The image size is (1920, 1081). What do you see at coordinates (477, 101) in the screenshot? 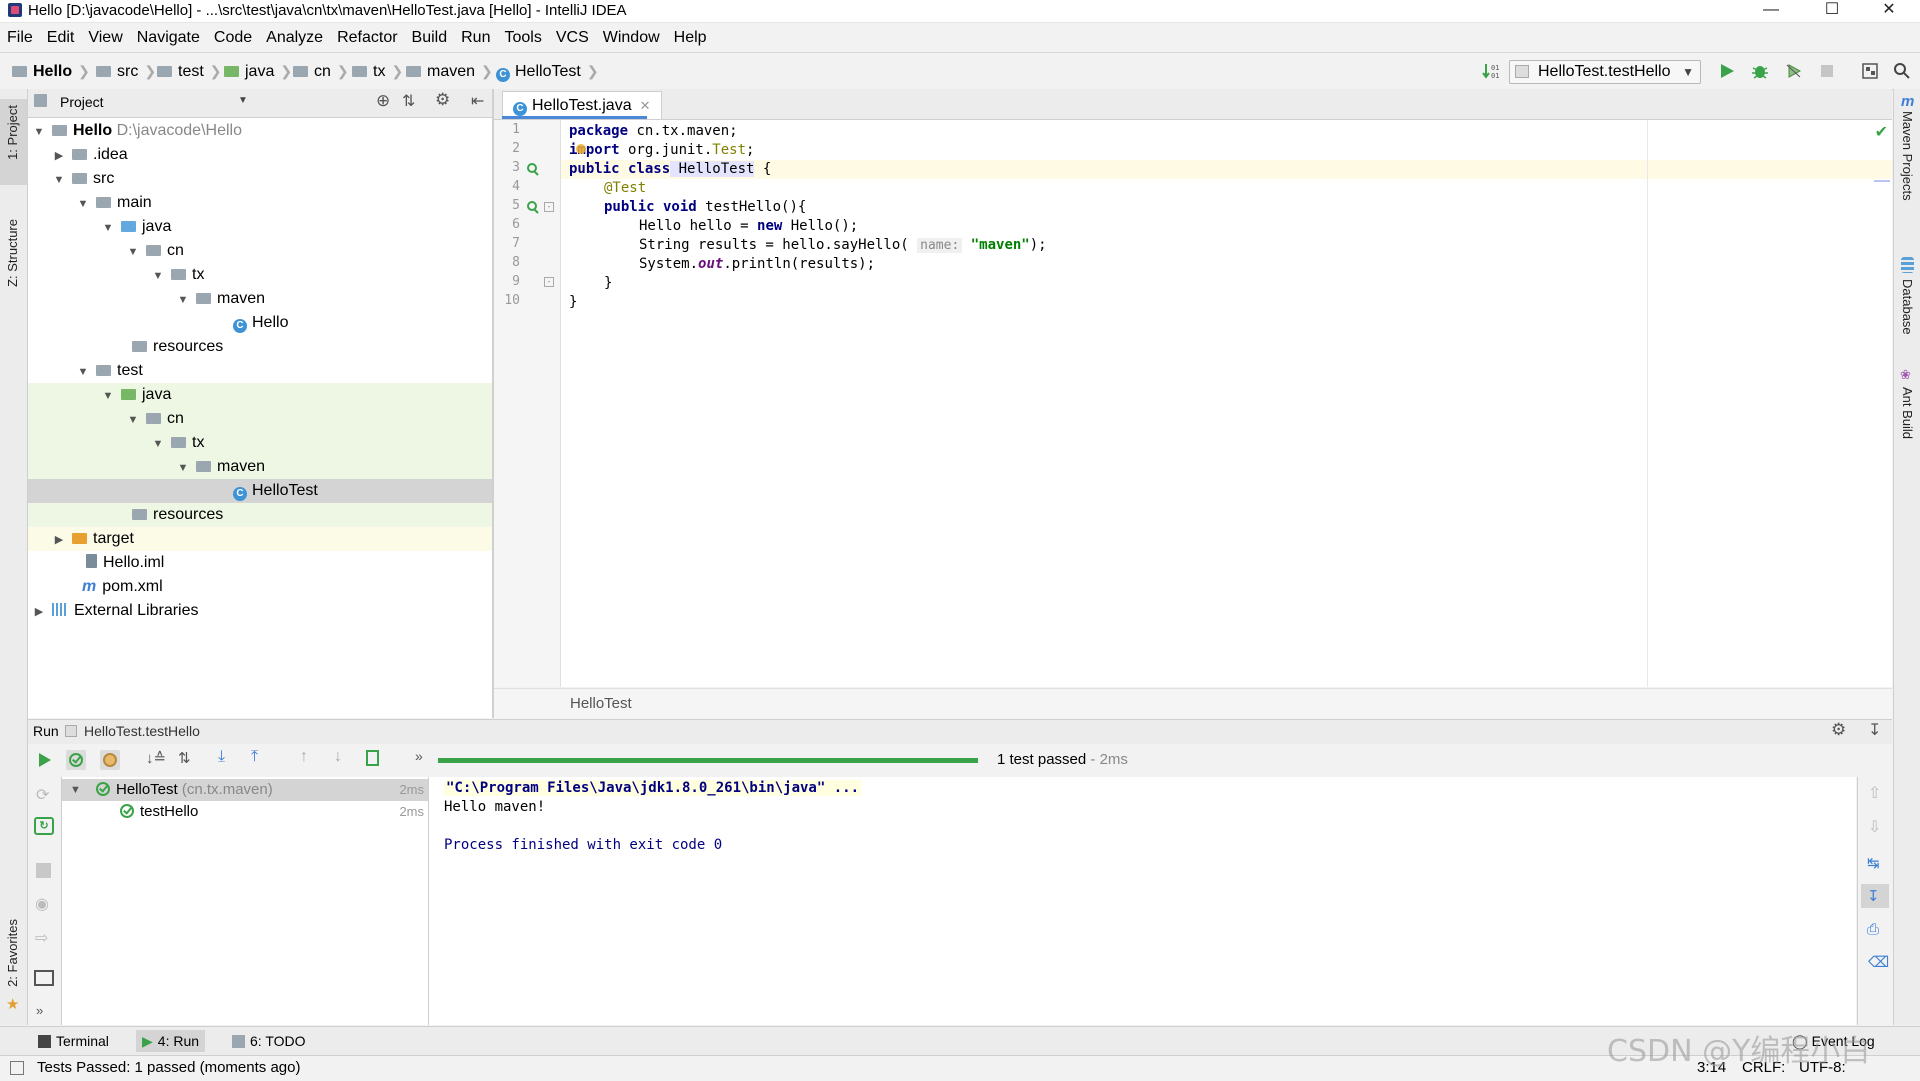
I see `hide-panel-icon: ⇤` at bounding box center [477, 101].